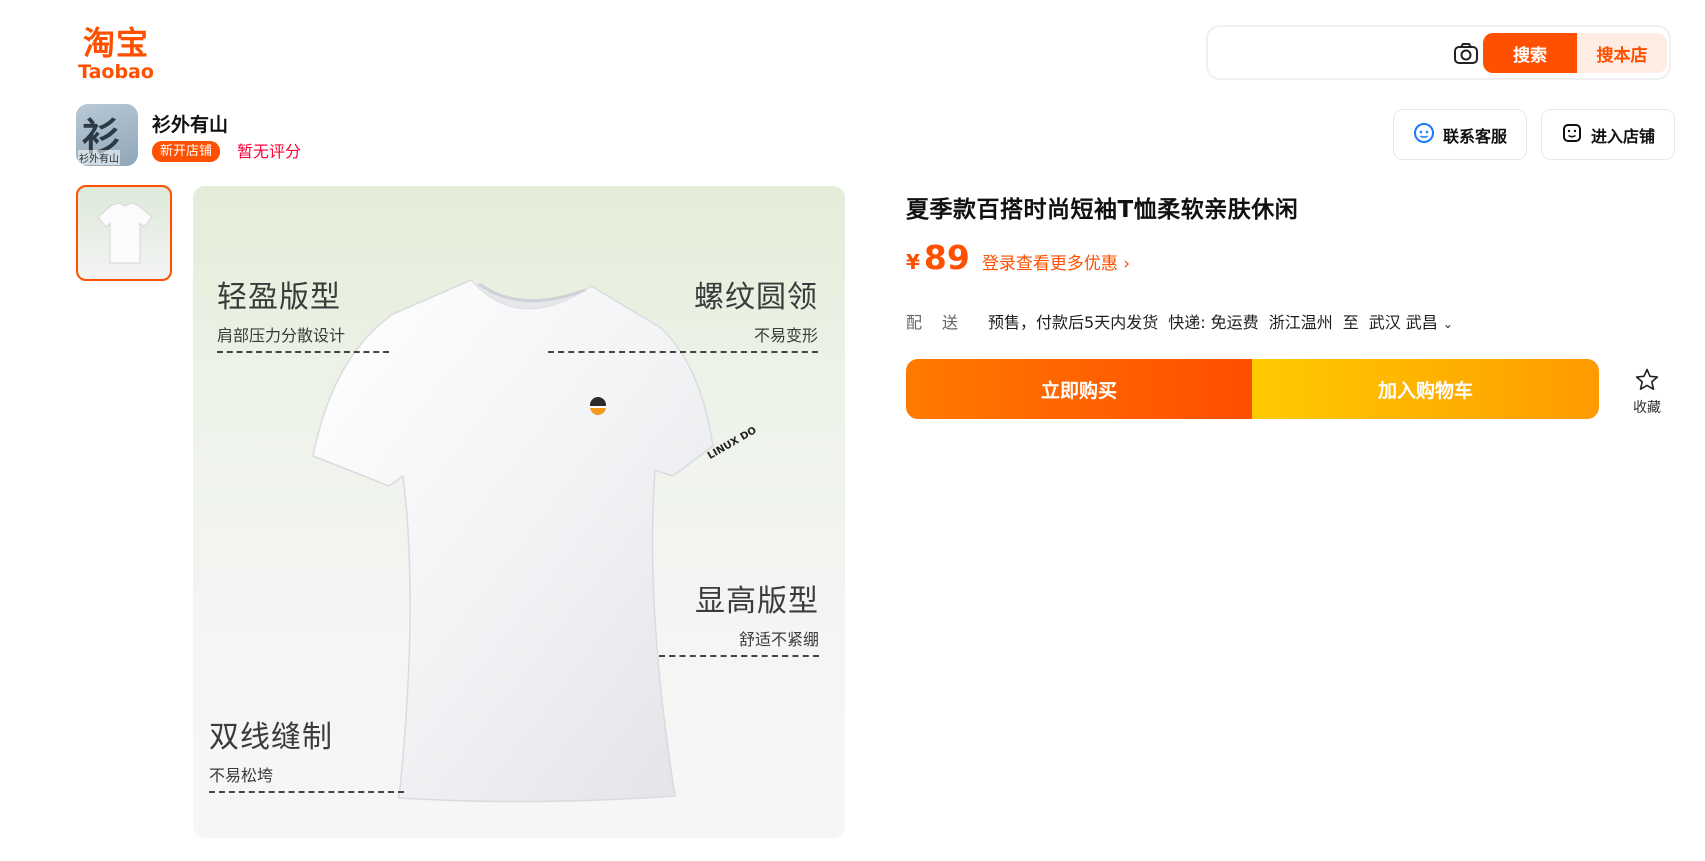 This screenshot has height=861, width=1705. I want to click on price-row: ¥ 89 登录查看更多优惠 ›, so click(1018, 257).